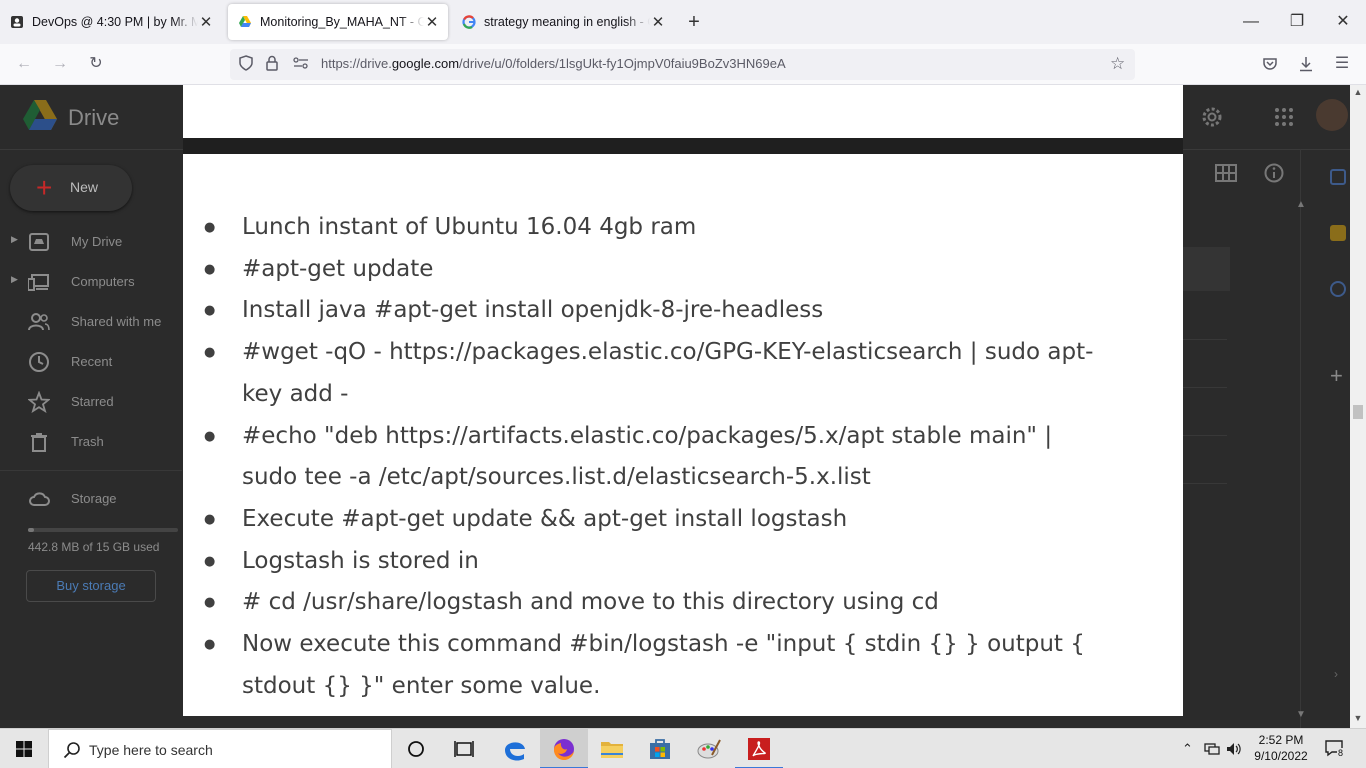  I want to click on apps-grid-icon, so click(1284, 117).